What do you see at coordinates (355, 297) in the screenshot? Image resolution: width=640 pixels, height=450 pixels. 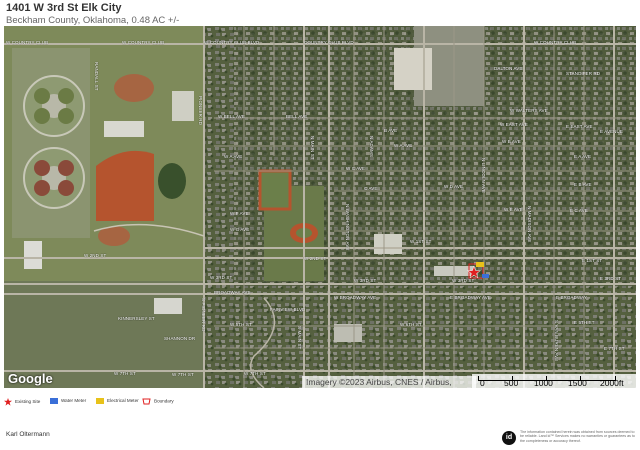 I see `street-label: W BROADWAY AVE` at bounding box center [355, 297].